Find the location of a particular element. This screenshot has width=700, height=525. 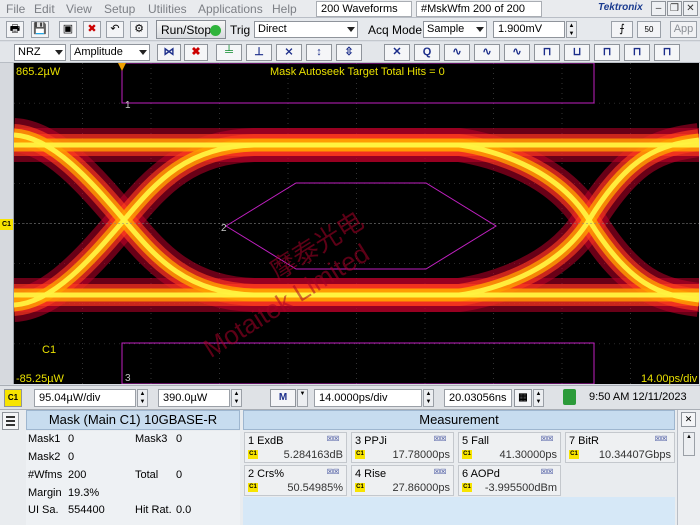

fall-time-icon: ∿ is located at coordinates (487, 52).